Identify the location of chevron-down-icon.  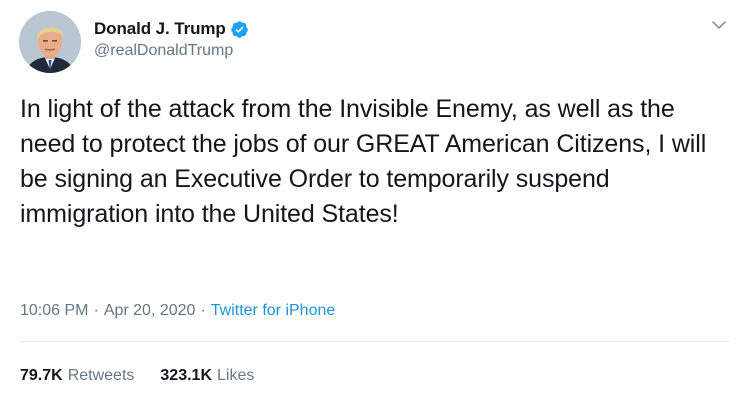
(719, 25).